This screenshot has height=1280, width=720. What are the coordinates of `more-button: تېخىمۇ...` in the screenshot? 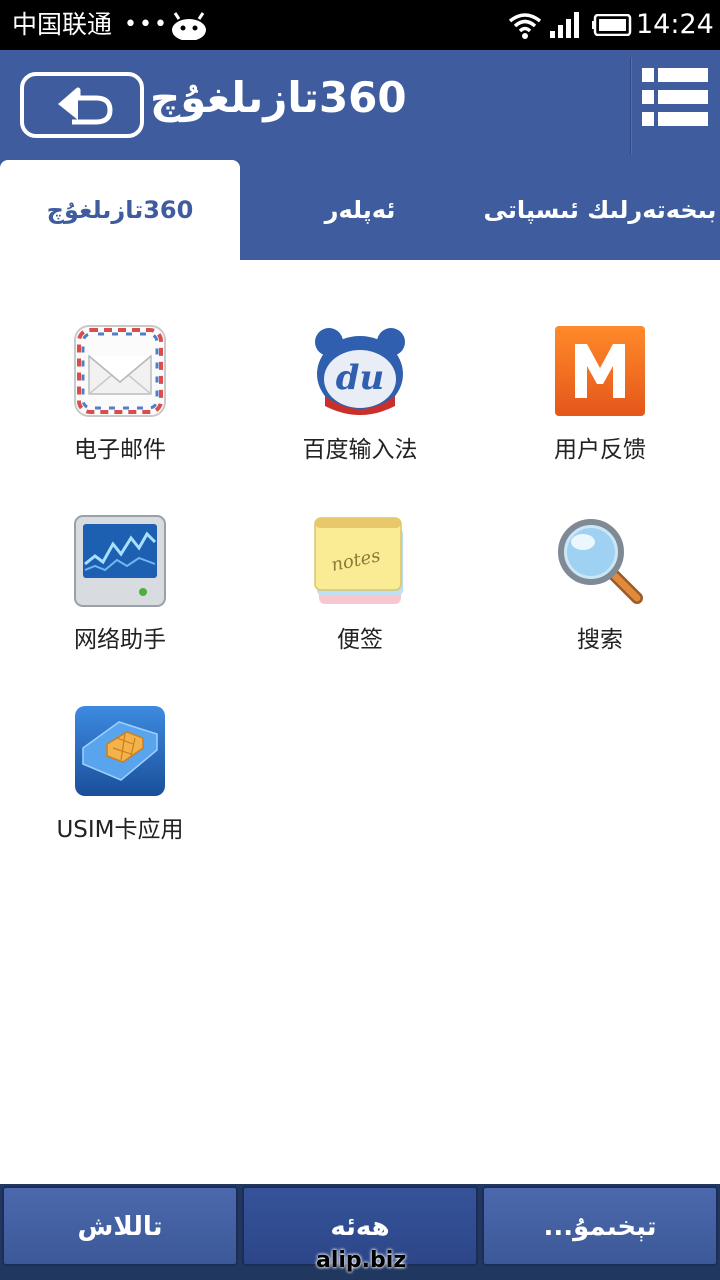 It's located at (600, 1226).